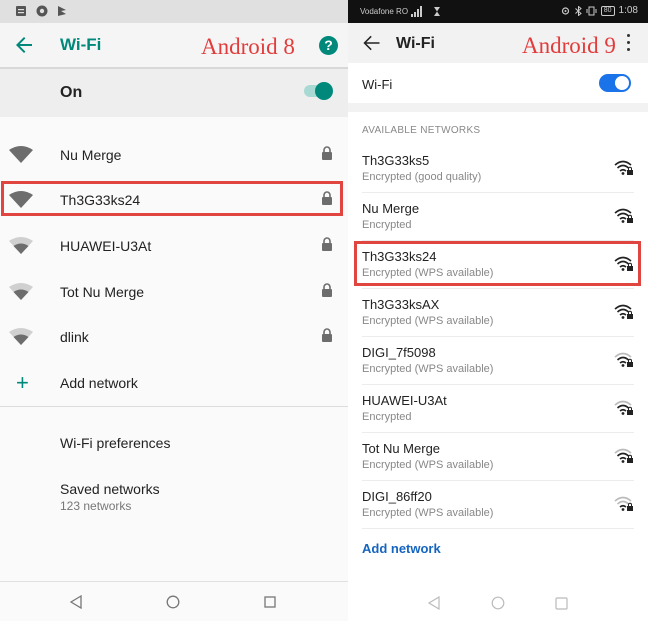 The width and height of the screenshot is (648, 621). What do you see at coordinates (328, 45) in the screenshot?
I see `help-icon: ?` at bounding box center [328, 45].